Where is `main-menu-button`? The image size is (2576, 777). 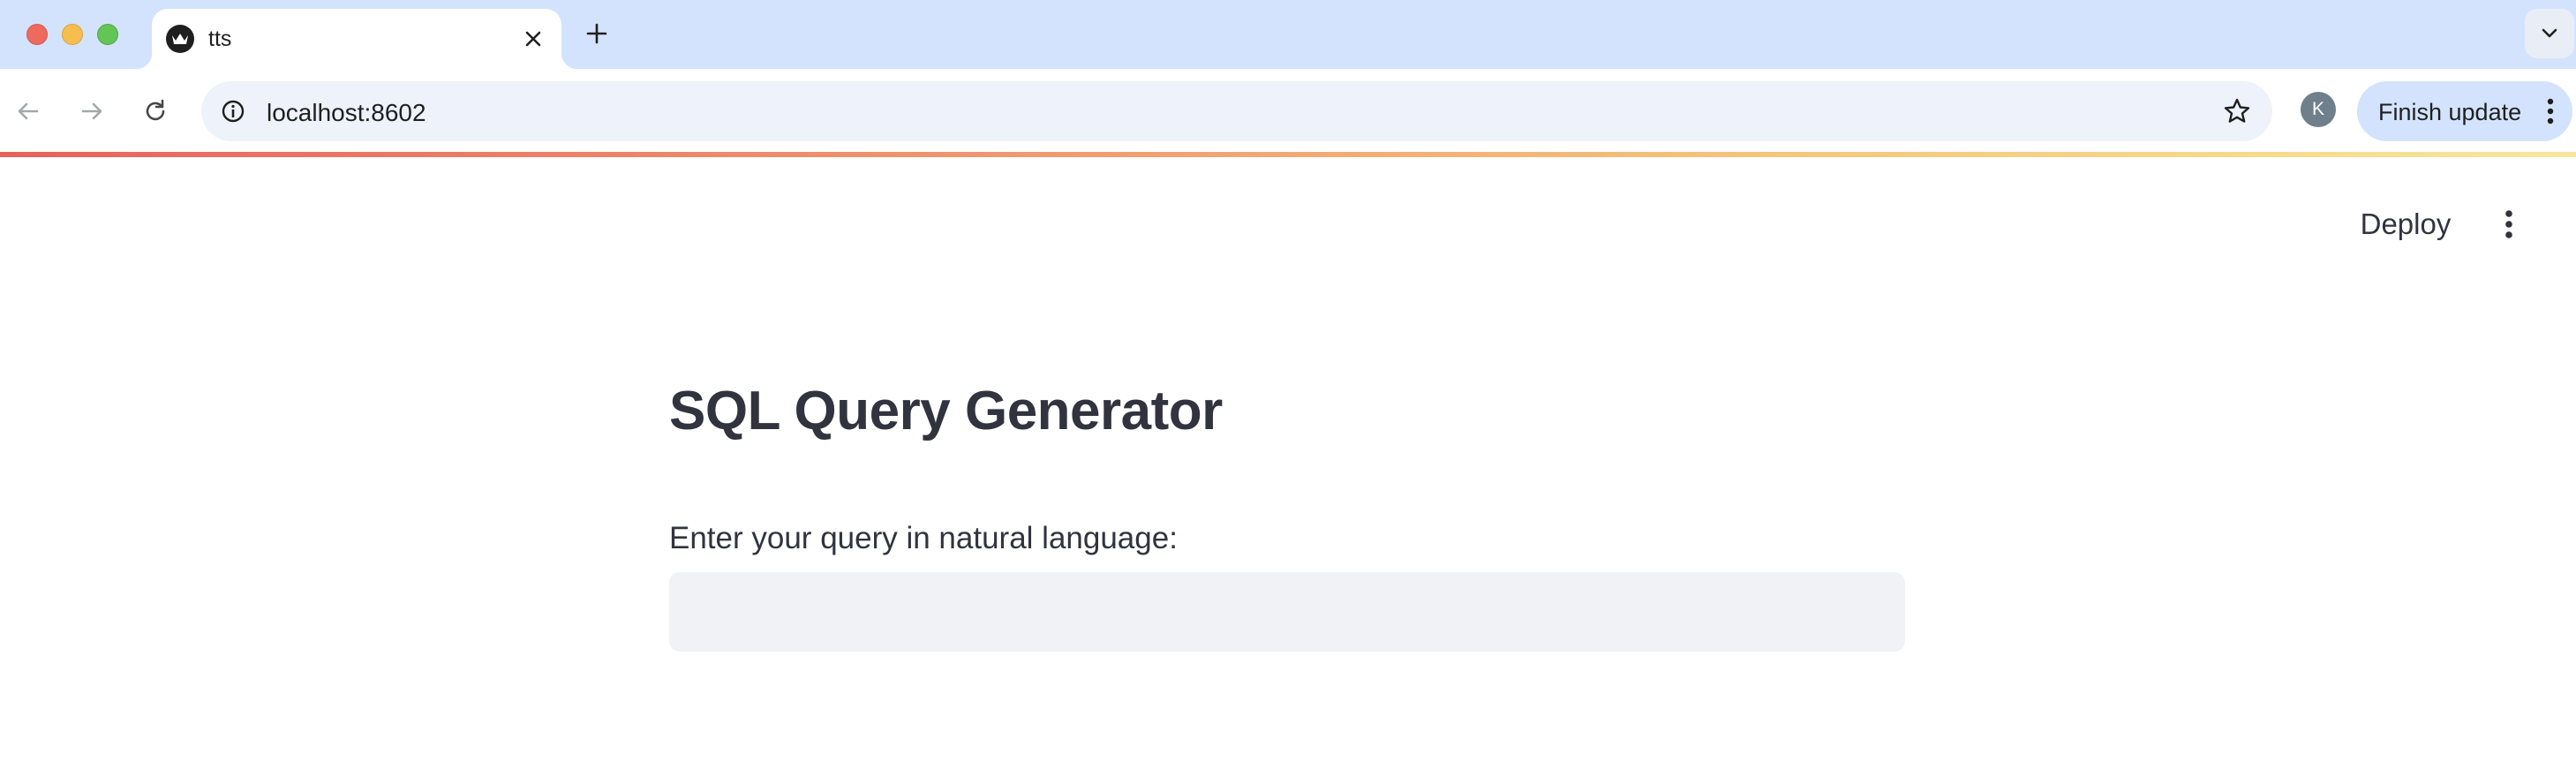 main-menu-button is located at coordinates (2509, 224).